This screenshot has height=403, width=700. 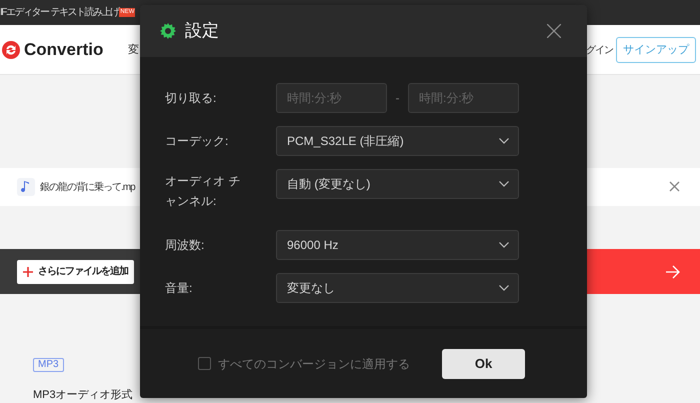 I want to click on apply-all-label: すべてのコンバージョンに適用する, so click(x=314, y=364).